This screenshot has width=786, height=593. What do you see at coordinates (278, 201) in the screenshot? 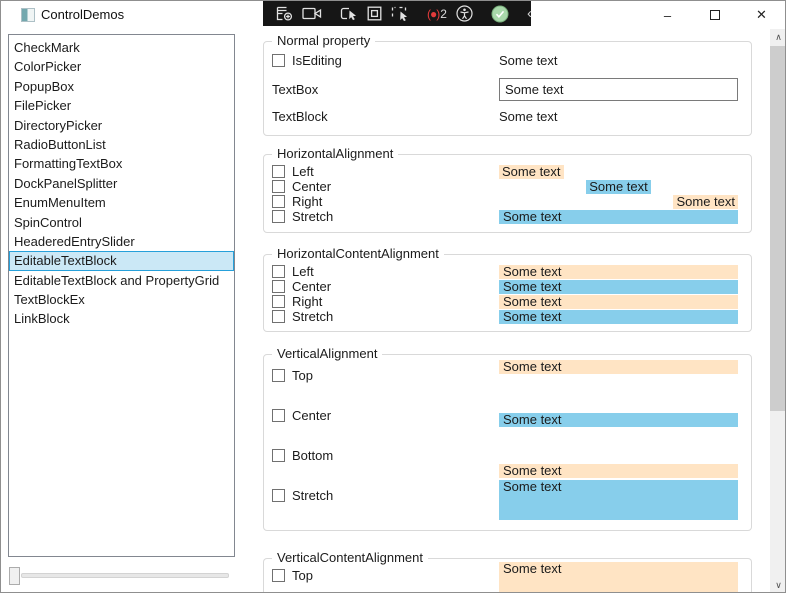
I see `halign-right-checkbox` at bounding box center [278, 201].